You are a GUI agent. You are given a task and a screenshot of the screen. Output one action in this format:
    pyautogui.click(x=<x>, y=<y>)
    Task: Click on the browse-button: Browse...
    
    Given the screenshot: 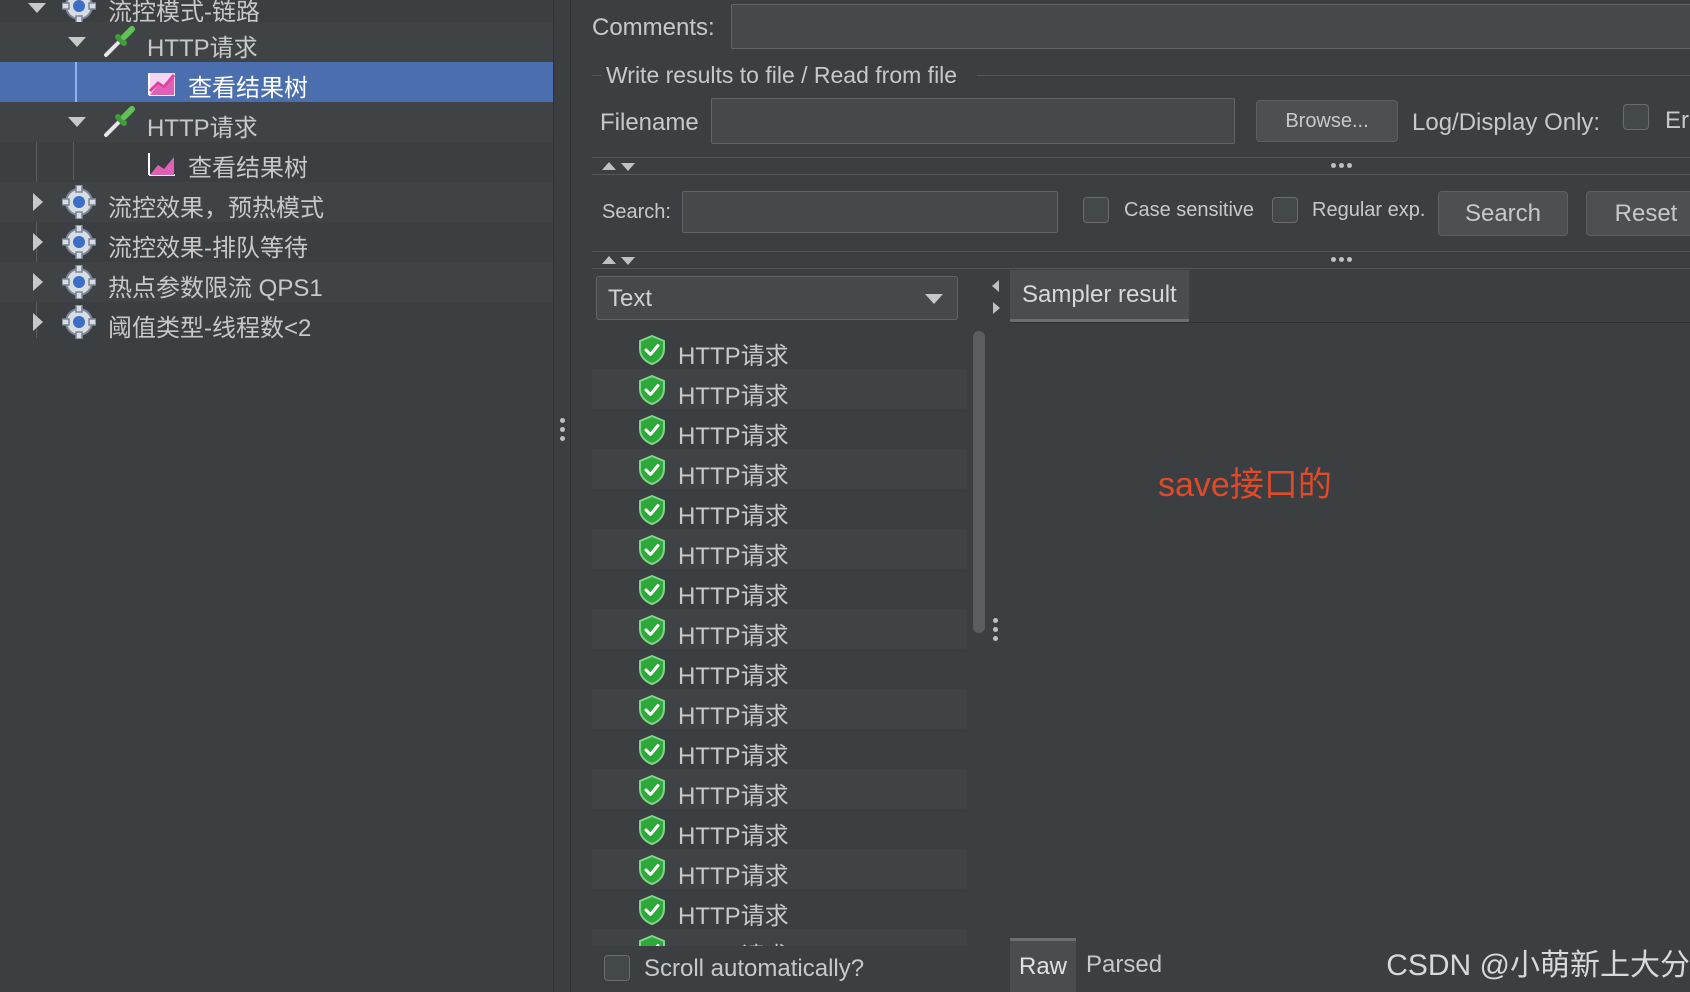 What is the action you would take?
    pyautogui.click(x=1327, y=121)
    